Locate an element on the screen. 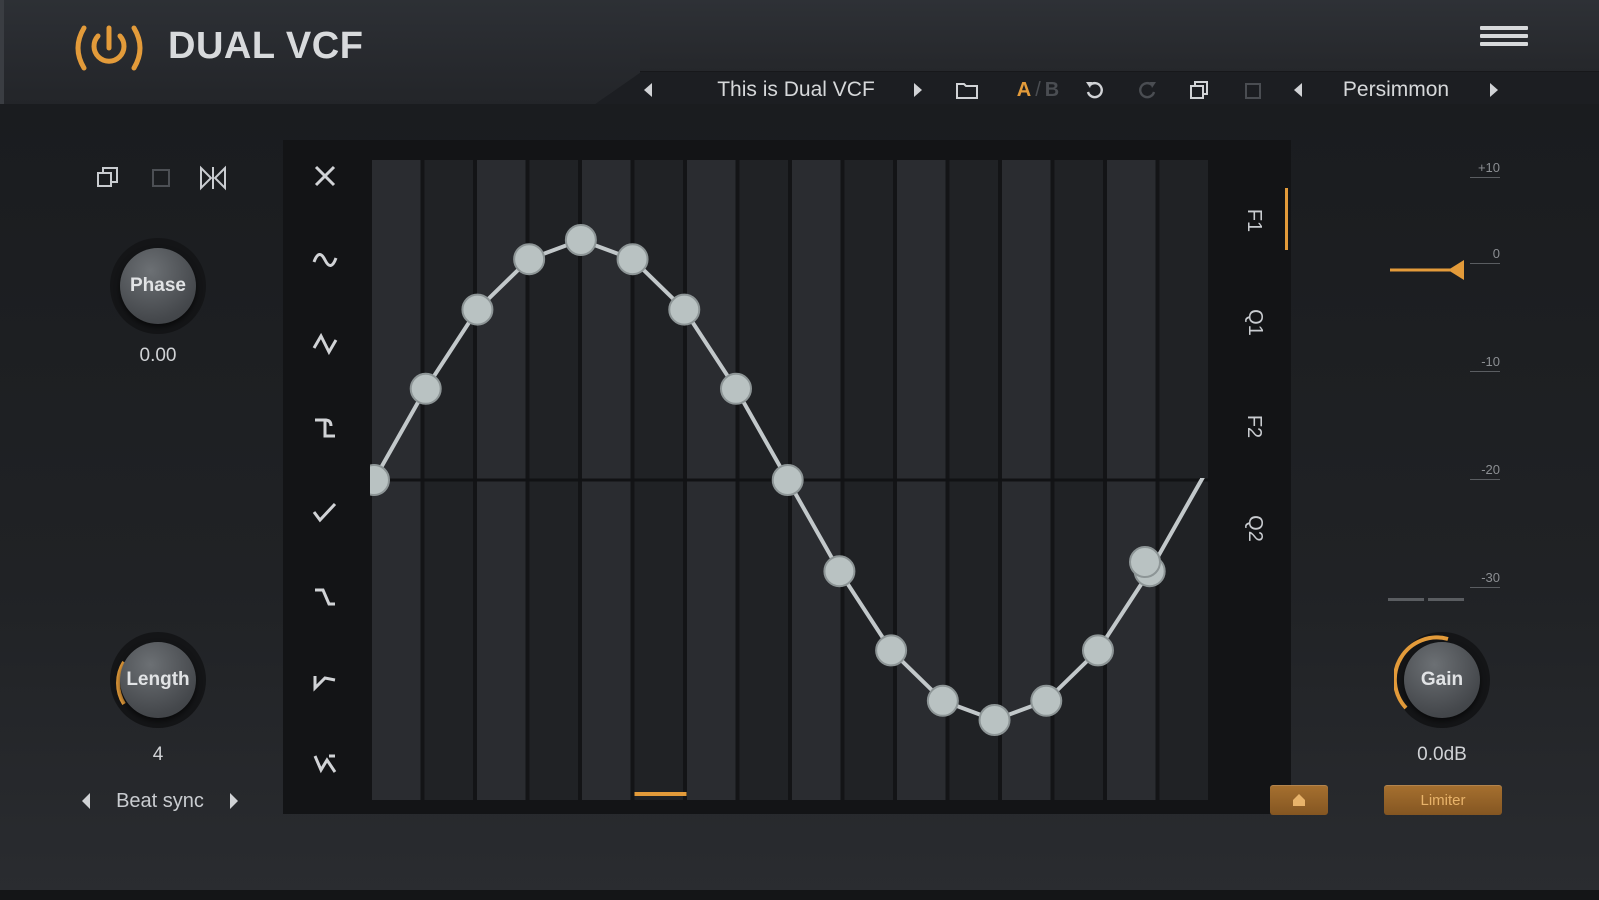  copy-button is located at coordinates (1199, 90).